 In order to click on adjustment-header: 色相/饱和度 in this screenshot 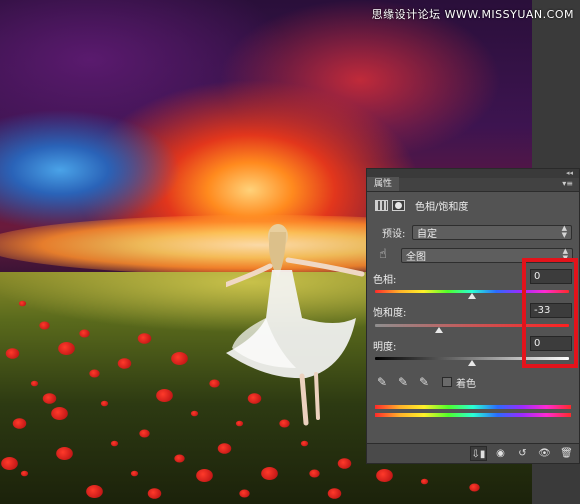, I will do `click(473, 205)`.